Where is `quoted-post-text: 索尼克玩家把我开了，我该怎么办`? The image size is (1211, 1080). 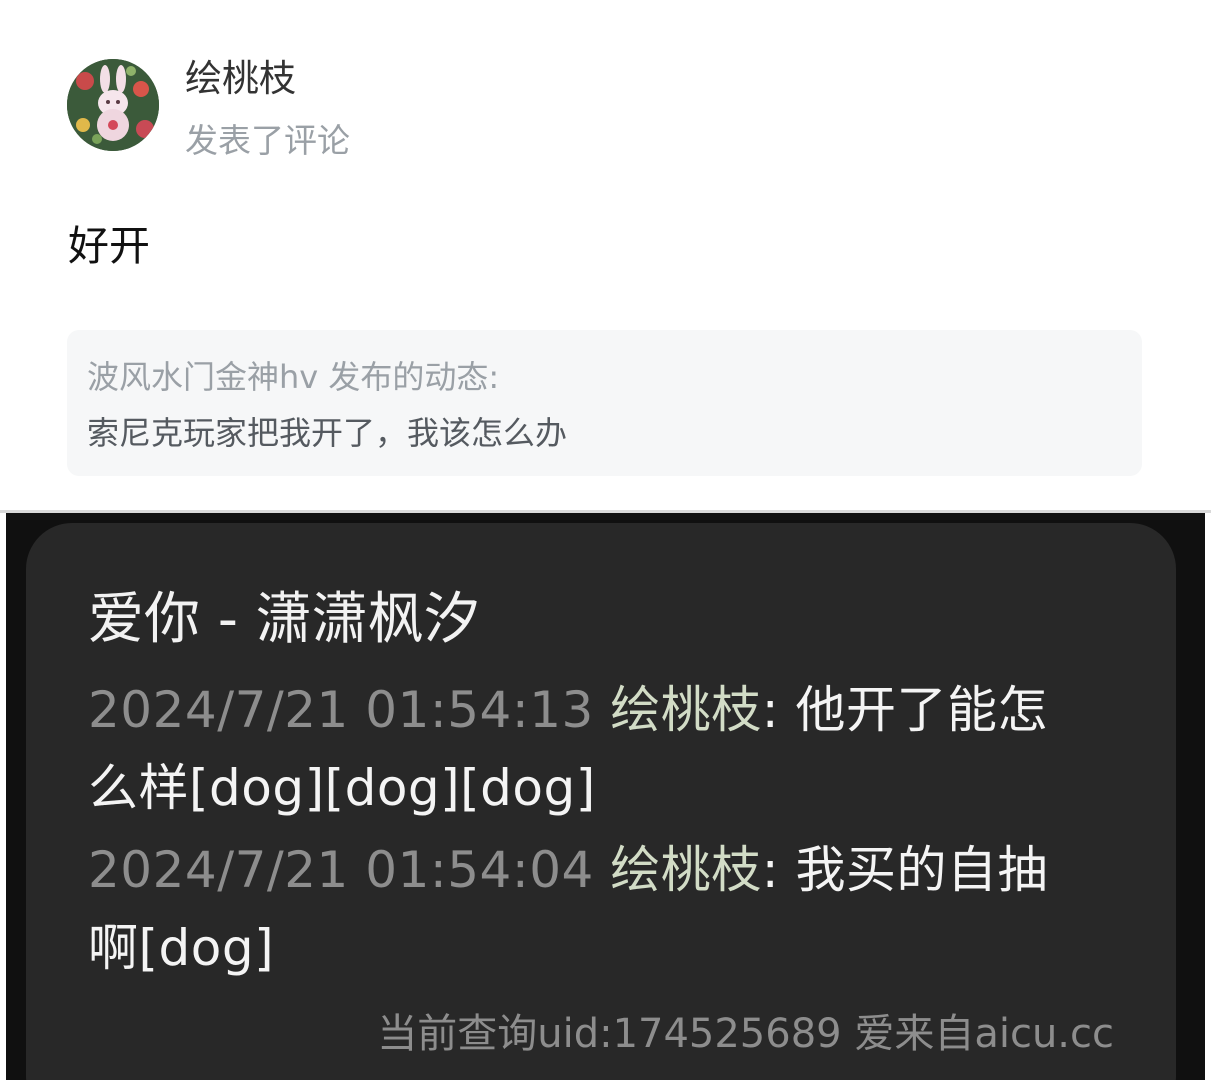
quoted-post-text: 索尼克玩家把我开了，我该怎么办 is located at coordinates (327, 433).